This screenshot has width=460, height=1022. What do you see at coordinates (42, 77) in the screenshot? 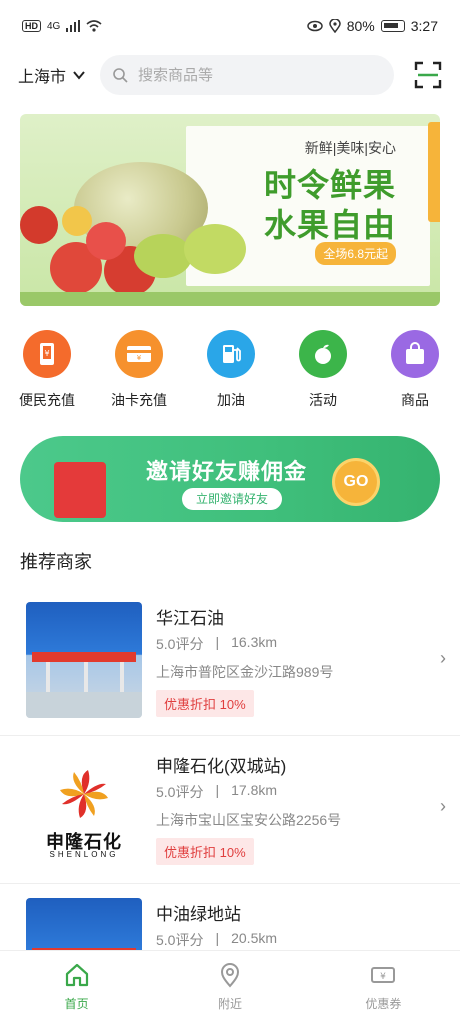
I see `city-label: 上海市` at bounding box center [42, 77].